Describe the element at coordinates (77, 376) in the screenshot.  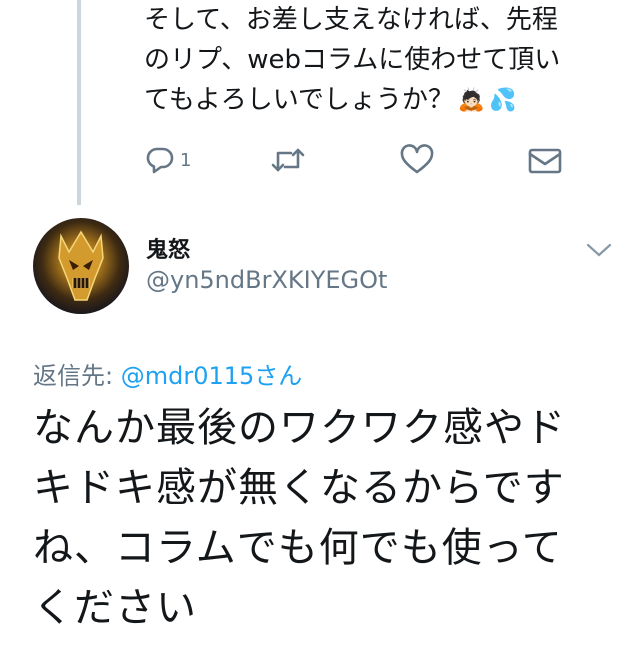
I see `reply-to-prefix: 返信先:` at that location.